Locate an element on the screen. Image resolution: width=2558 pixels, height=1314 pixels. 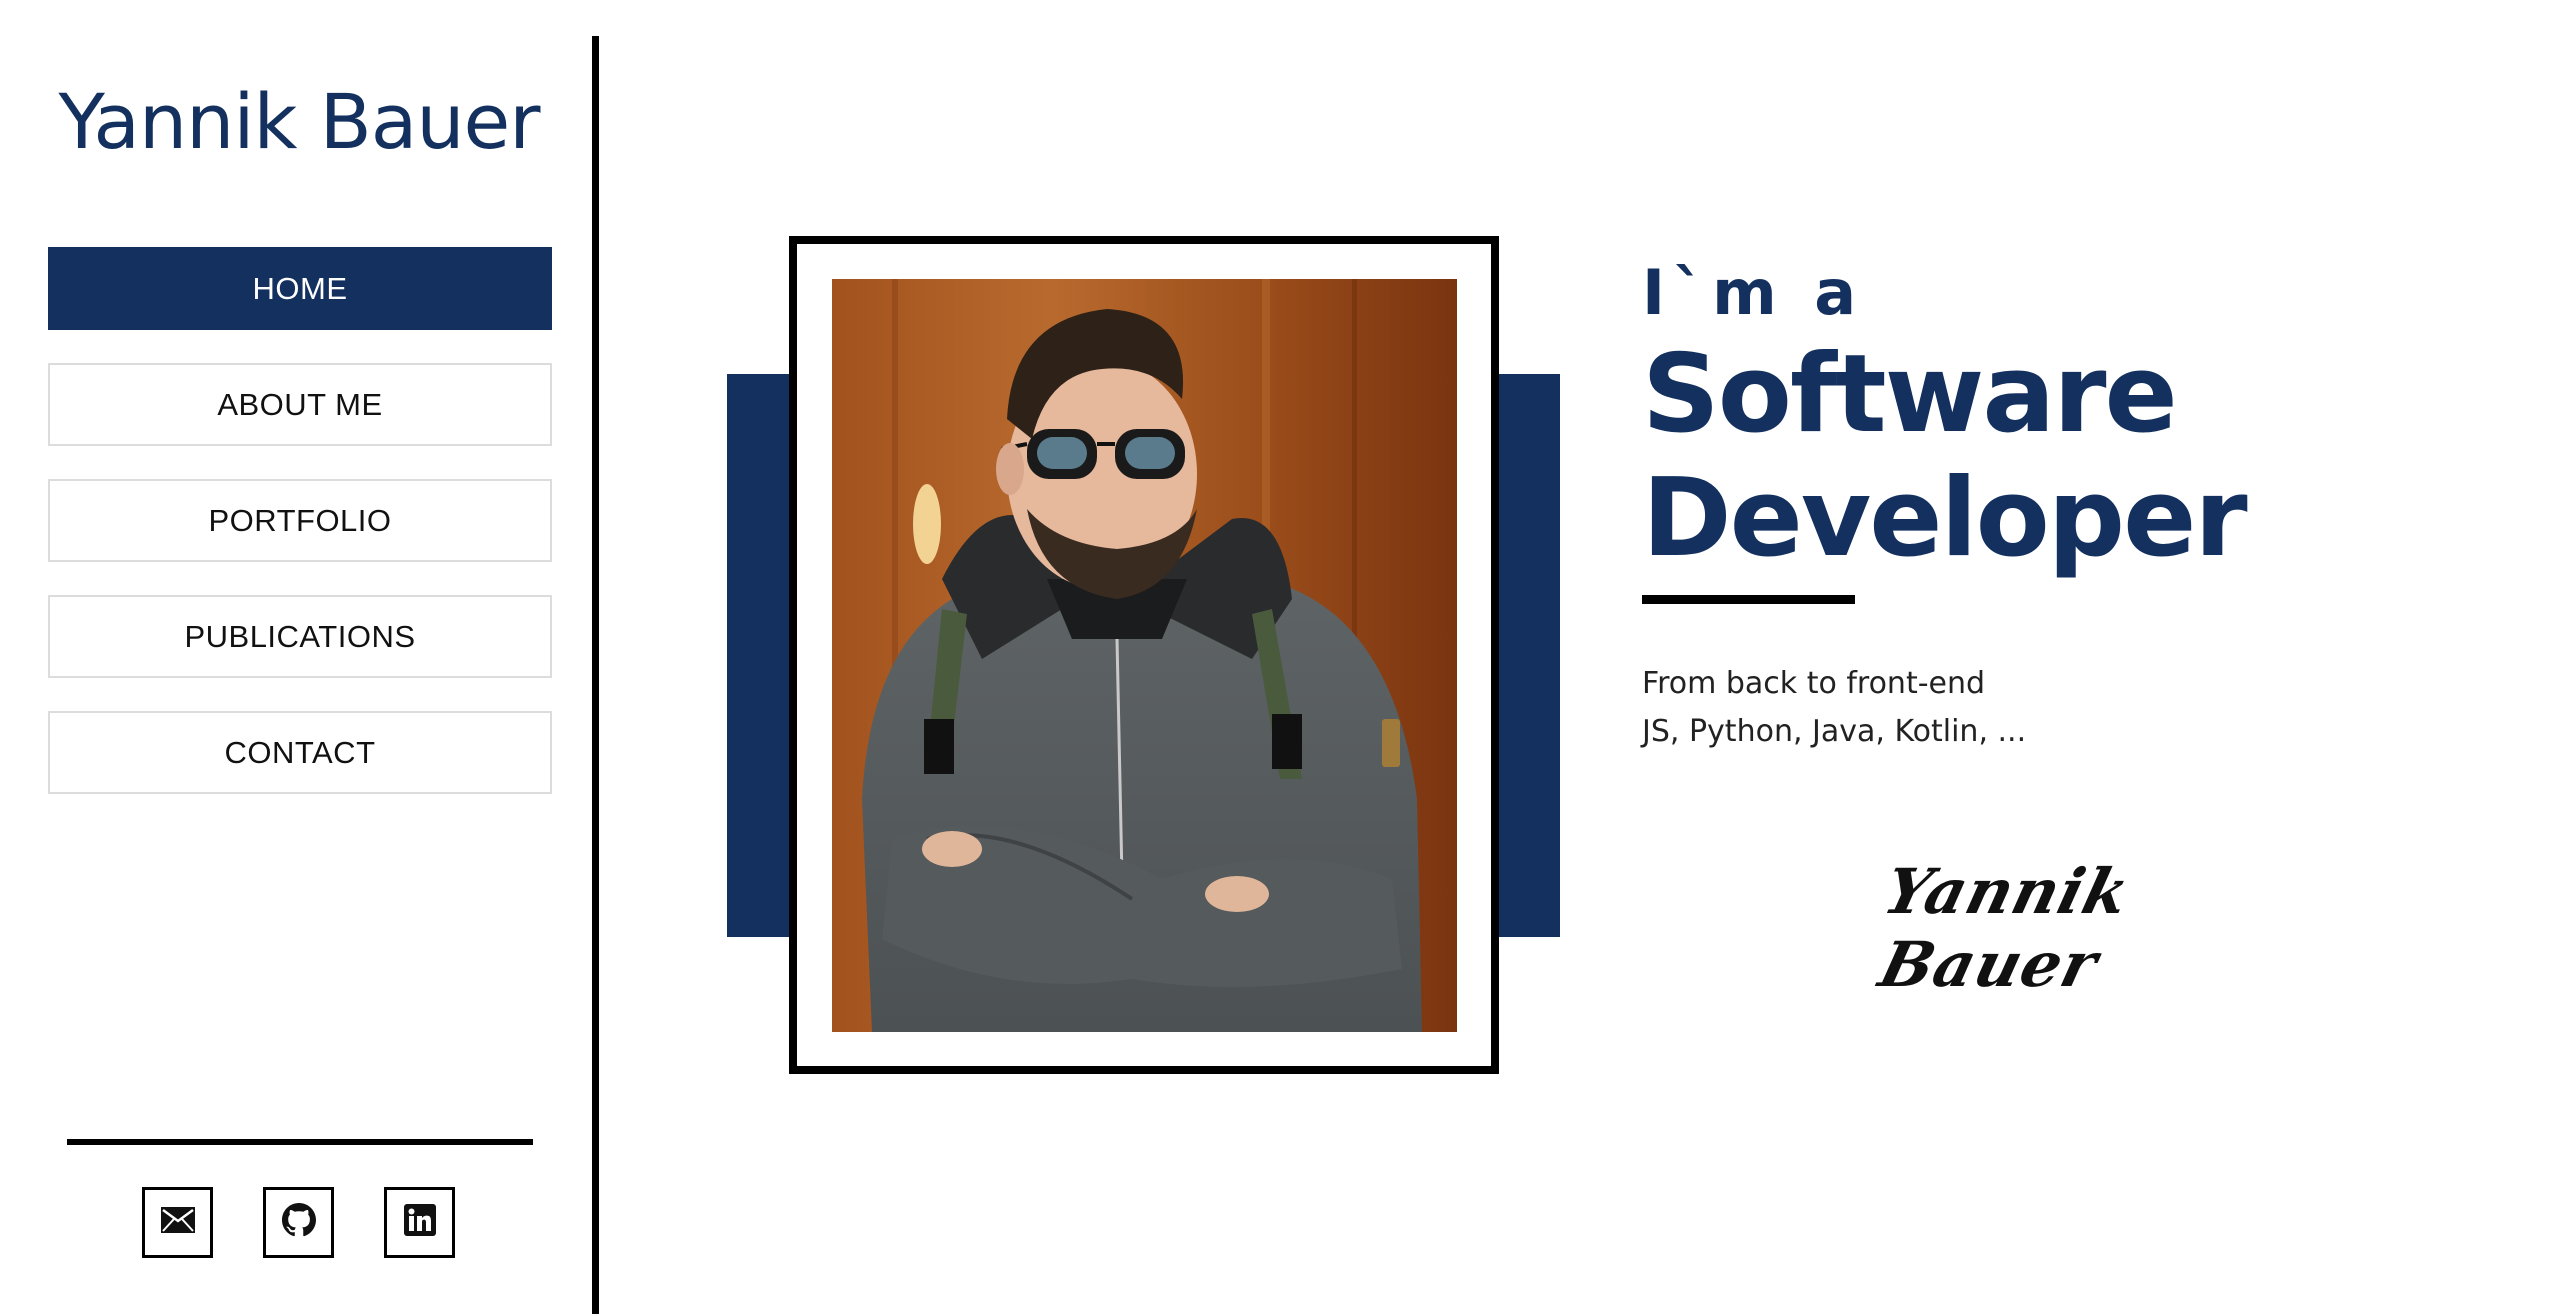
email-link is located at coordinates (177, 1222).